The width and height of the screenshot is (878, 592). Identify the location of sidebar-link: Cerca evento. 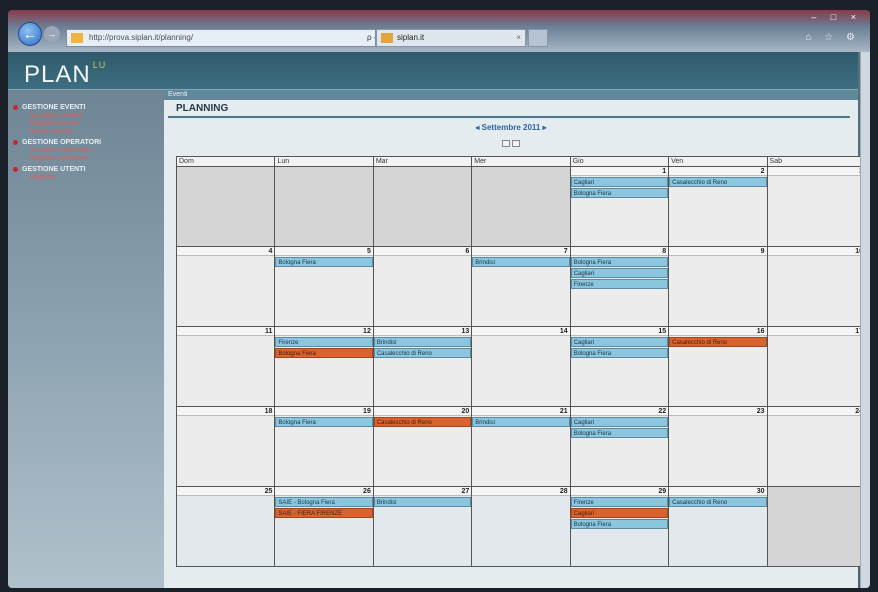
(86, 132).